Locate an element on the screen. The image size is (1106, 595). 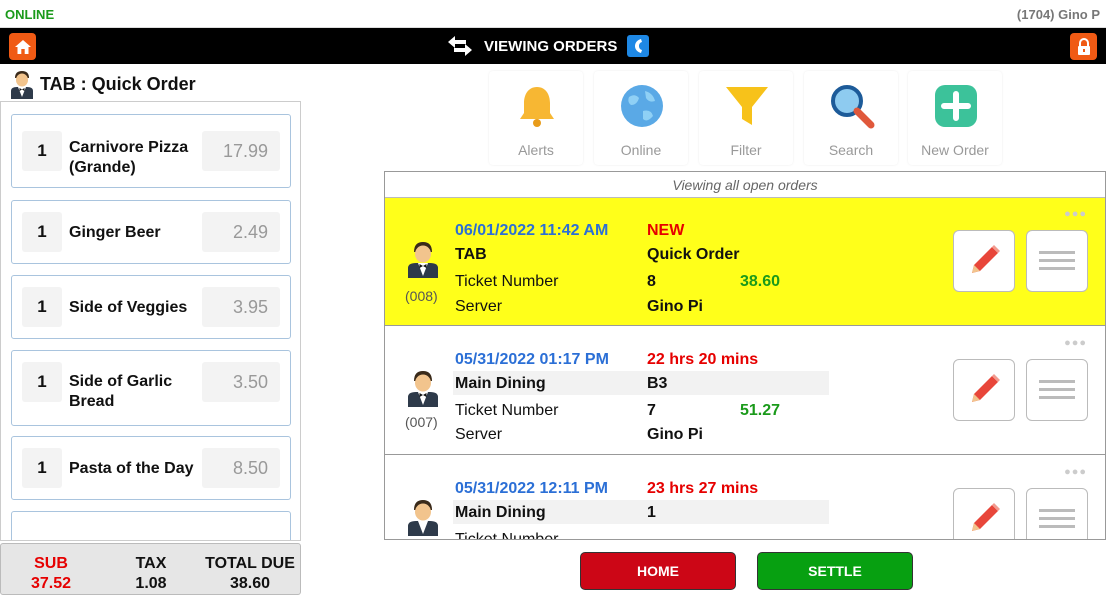
lock-button is located at coordinates (1083, 46).